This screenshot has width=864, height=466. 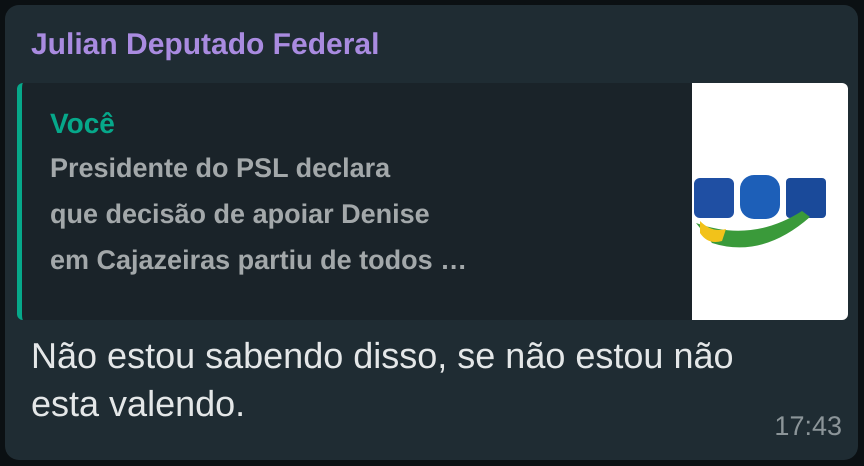 I want to click on message-time: 17:43, so click(x=808, y=426).